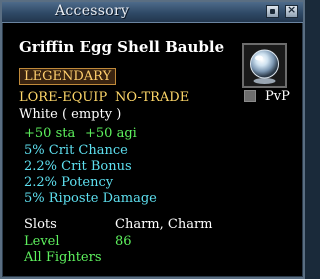 The height and width of the screenshot is (279, 320). What do you see at coordinates (111, 133) in the screenshot?
I see `stat-agility: +50 agi` at bounding box center [111, 133].